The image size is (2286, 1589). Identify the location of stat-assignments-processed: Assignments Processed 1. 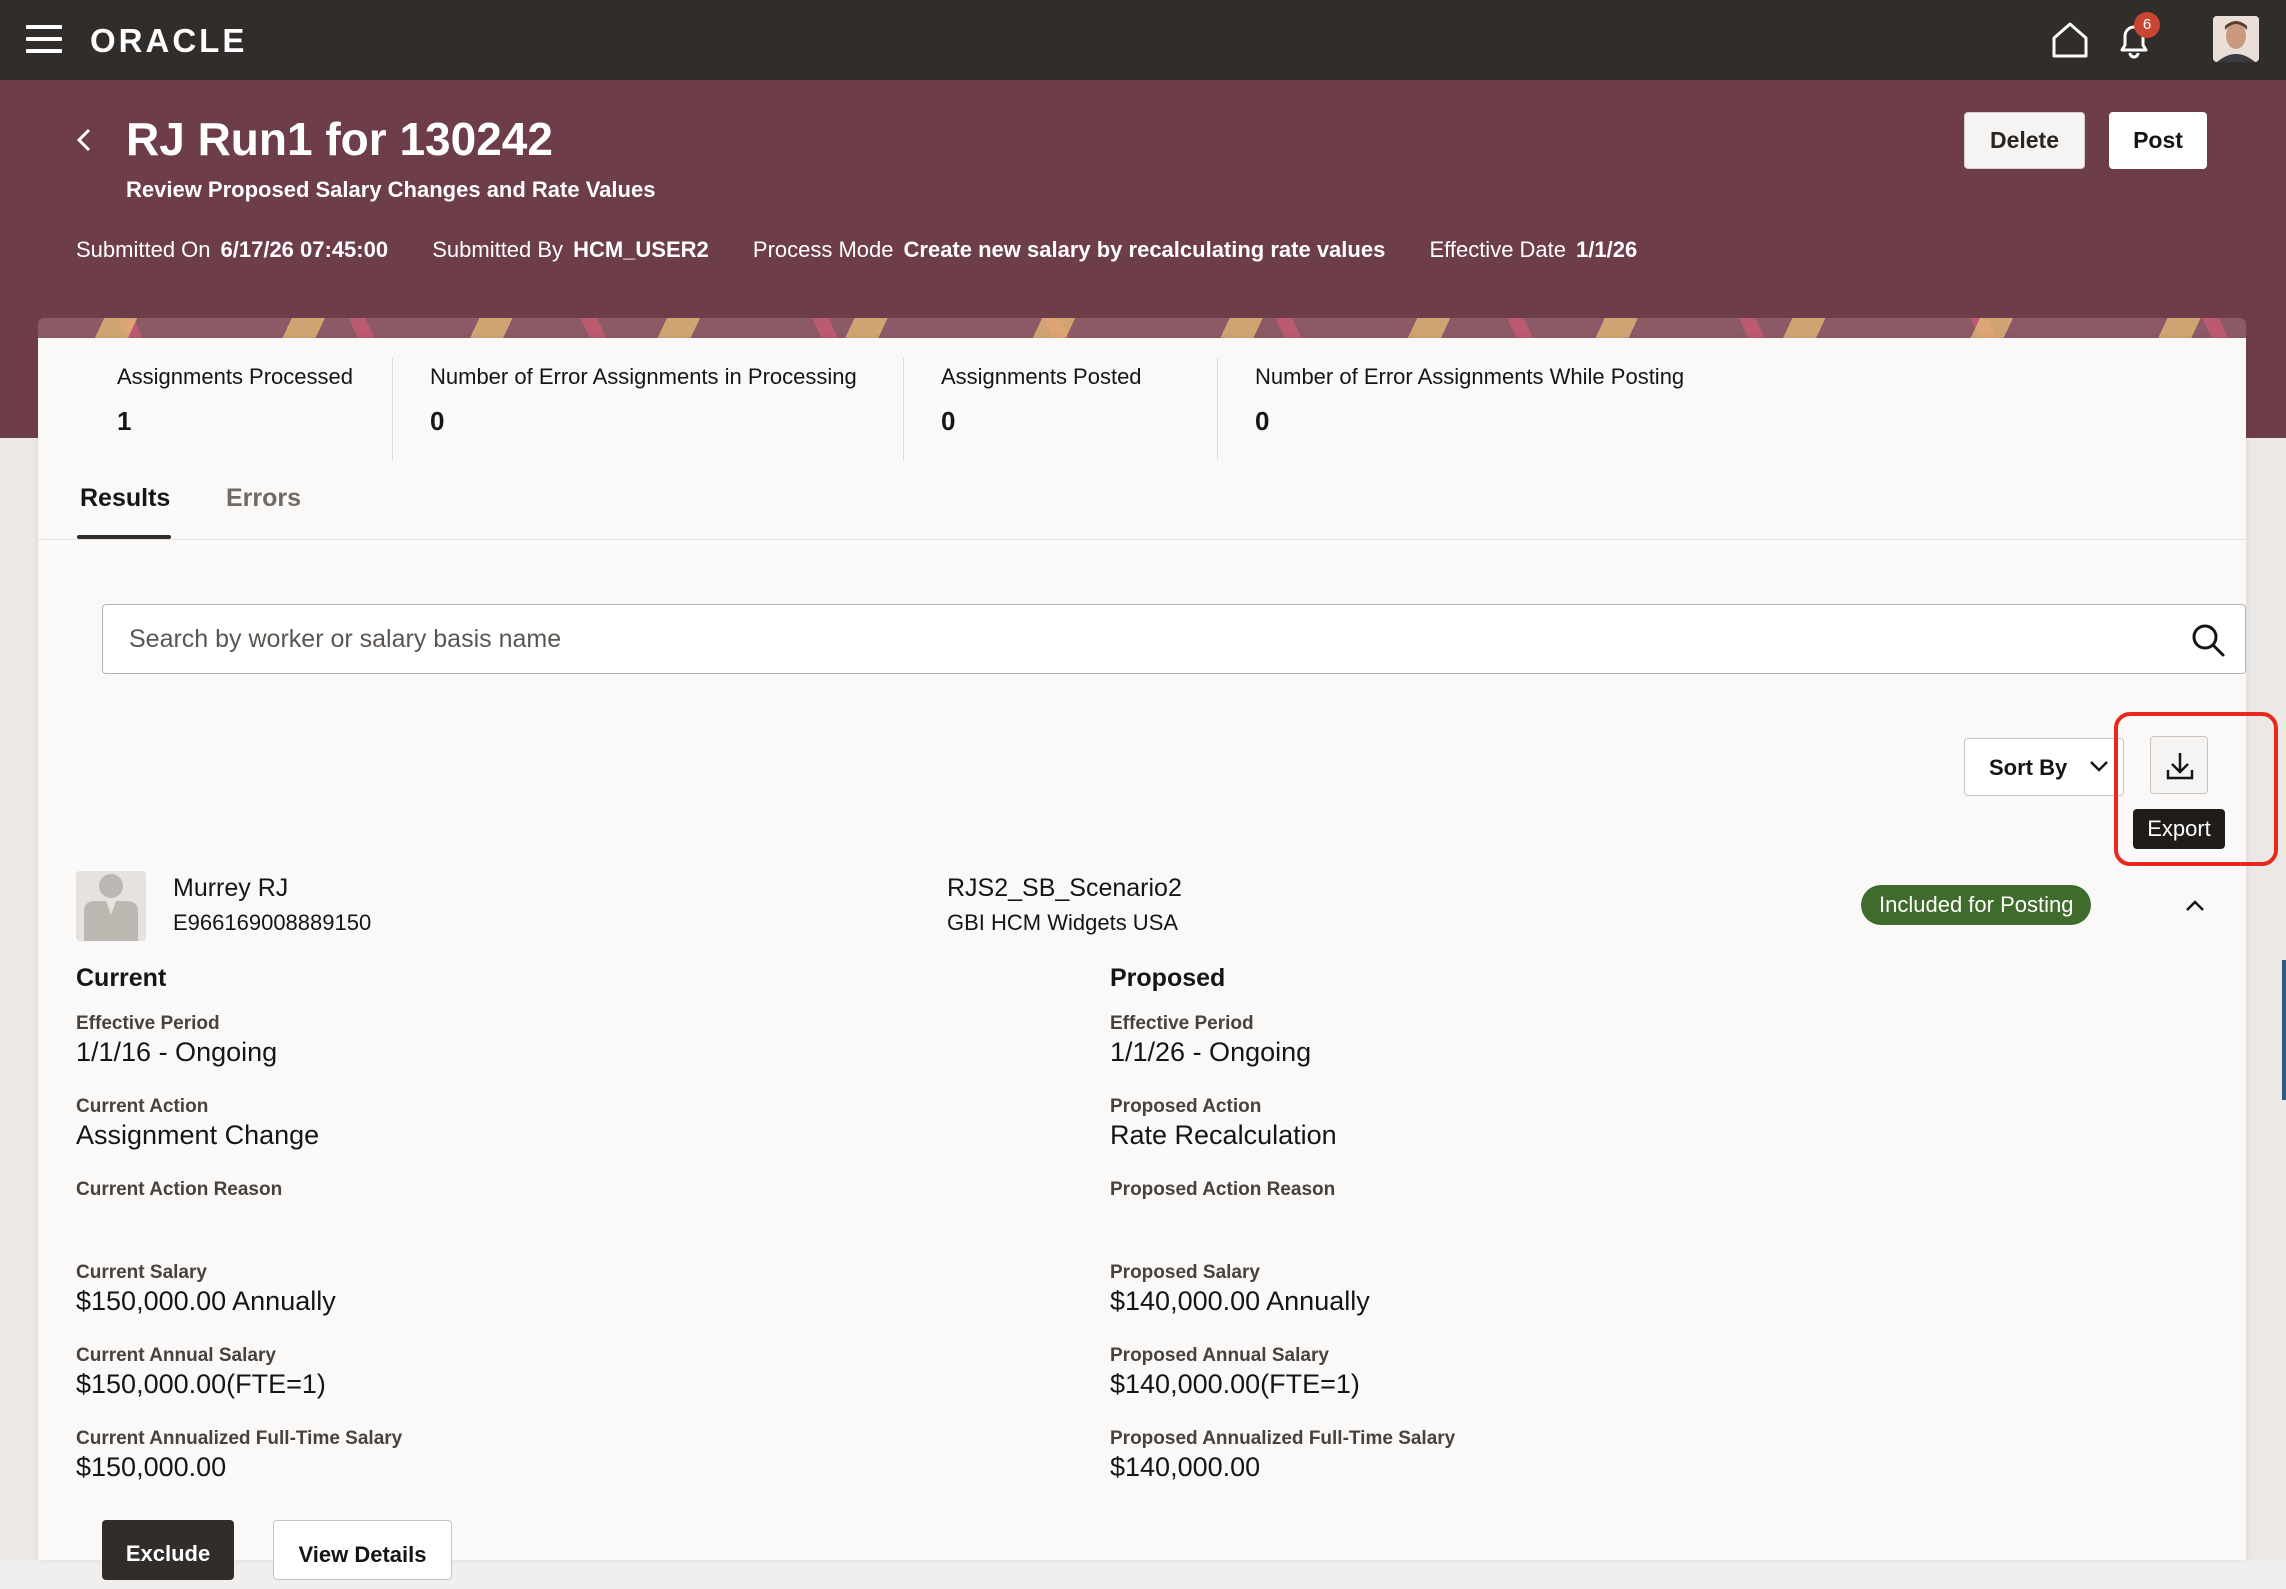
(235, 400).